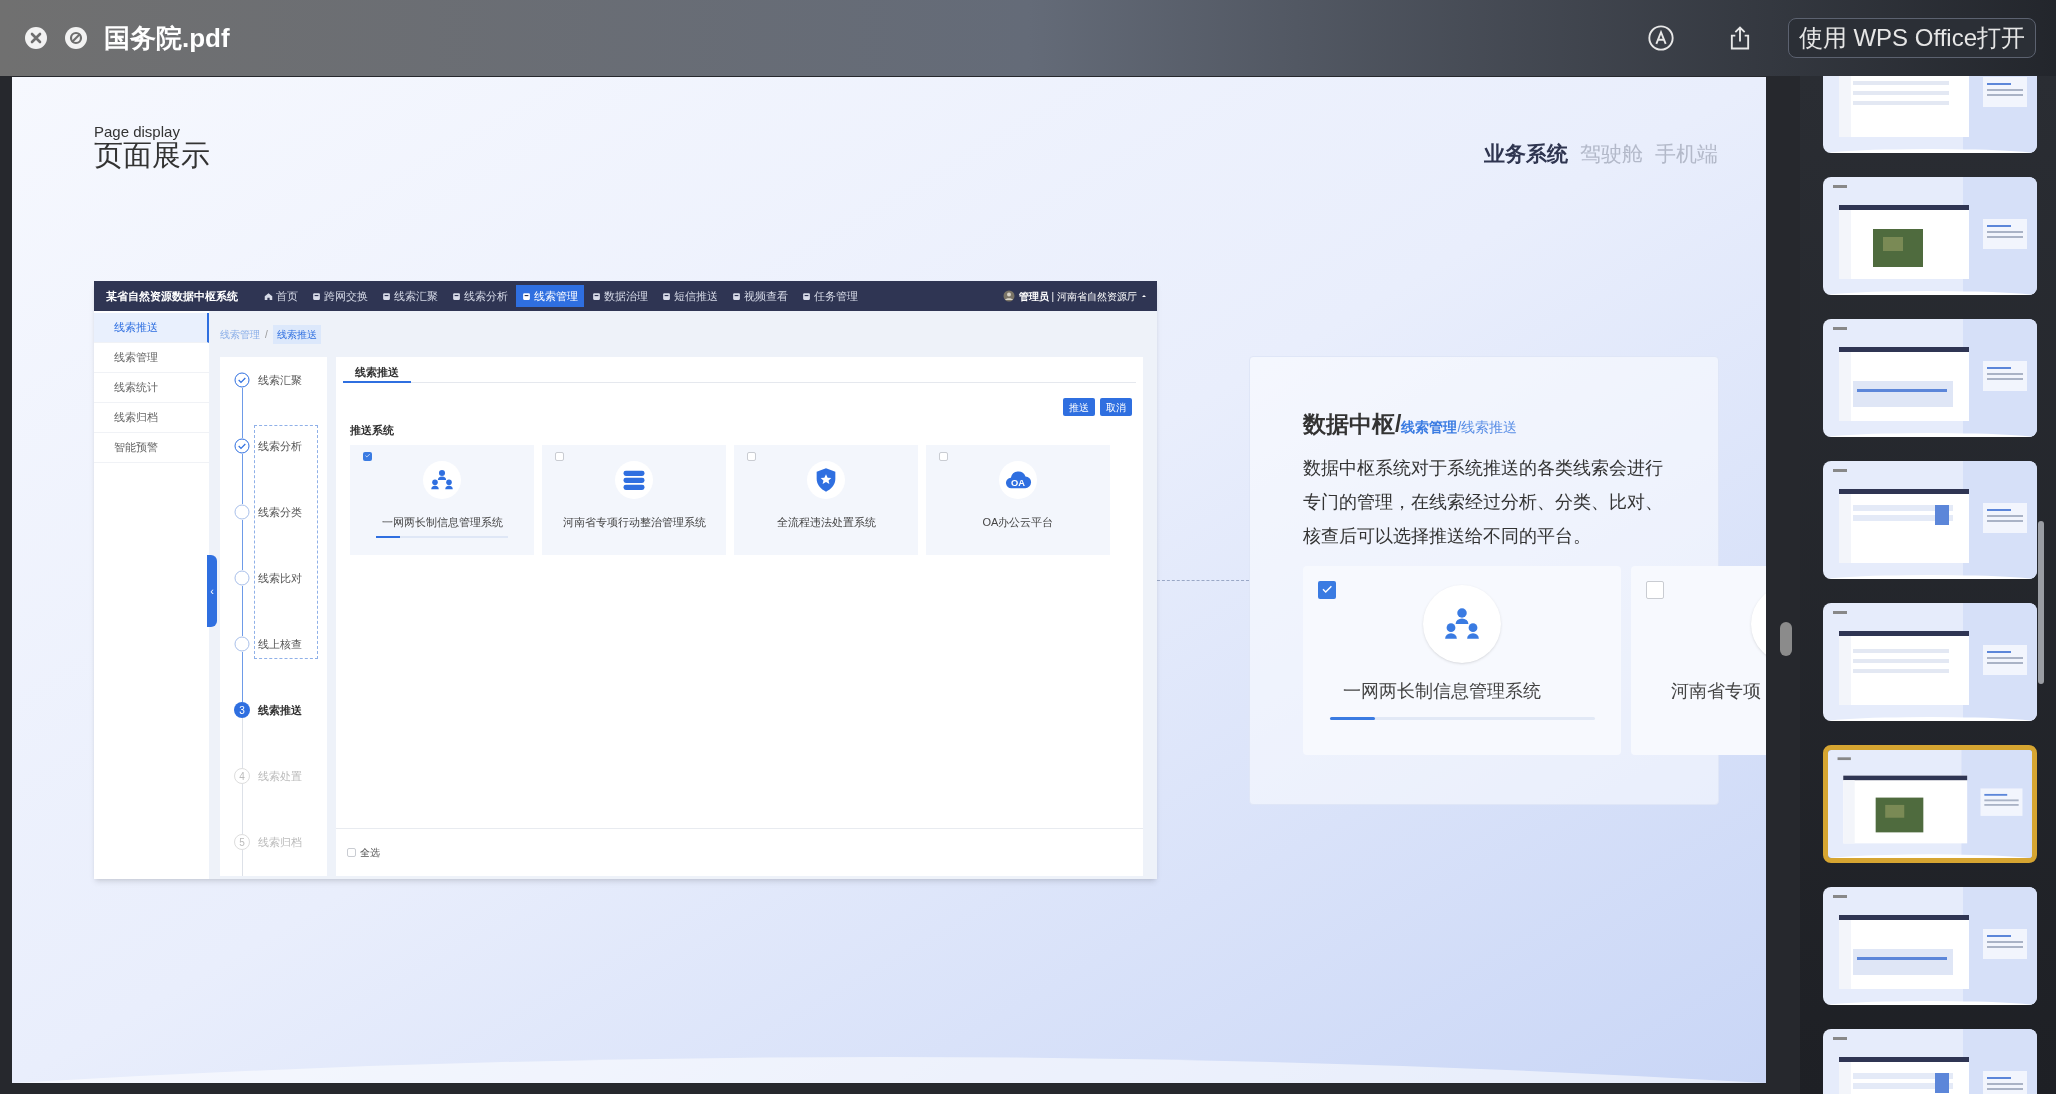 This screenshot has height=1094, width=2056. What do you see at coordinates (1698, 660) in the screenshot?
I see `system-card: 河南省专项` at bounding box center [1698, 660].